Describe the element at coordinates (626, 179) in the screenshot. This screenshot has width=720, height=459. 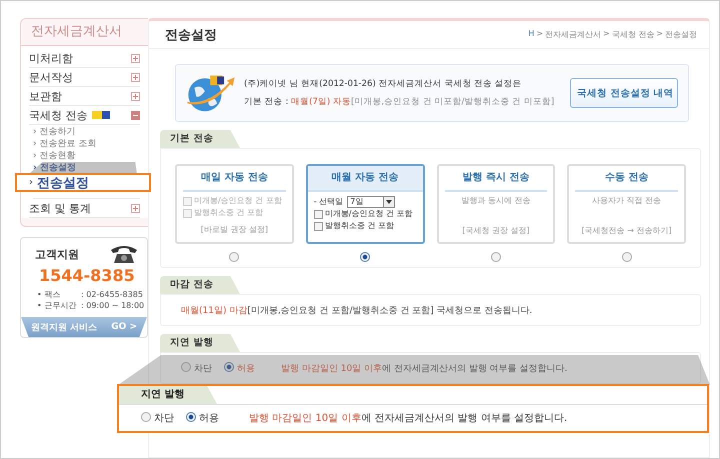
I see `option-title: 수동 전송` at that location.